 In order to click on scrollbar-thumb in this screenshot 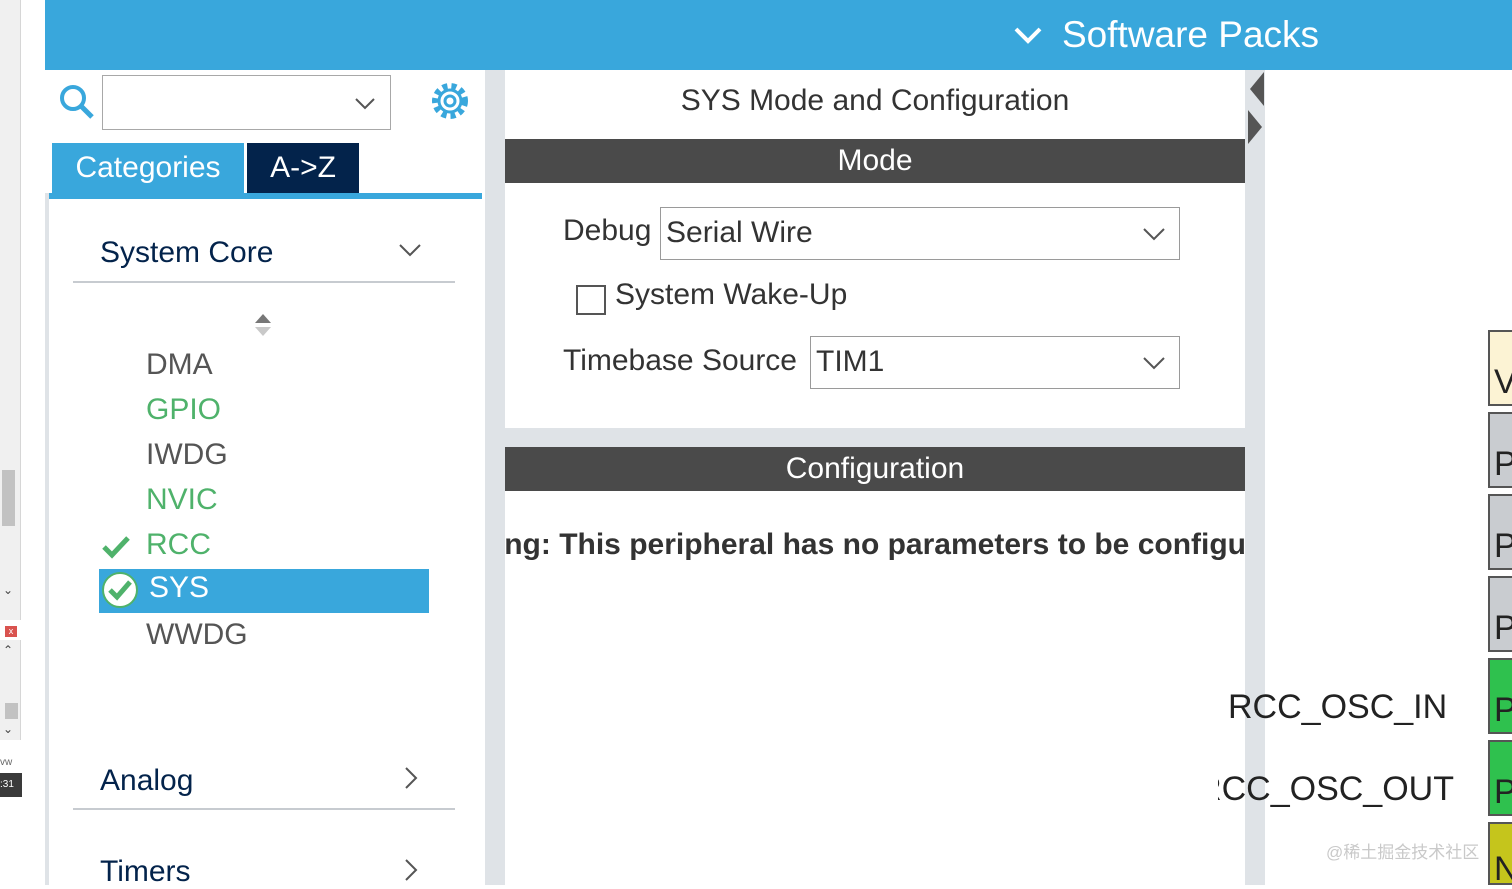, I will do `click(8, 498)`.